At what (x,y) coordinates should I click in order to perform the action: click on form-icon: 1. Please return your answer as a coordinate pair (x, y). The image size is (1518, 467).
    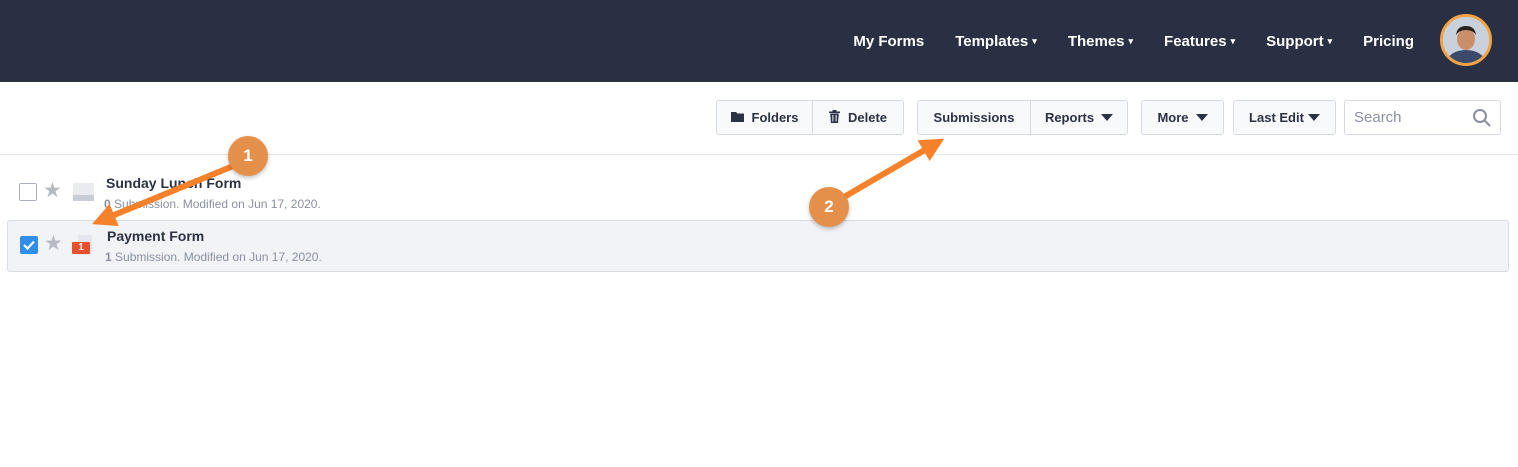
    Looking at the image, I should click on (84, 246).